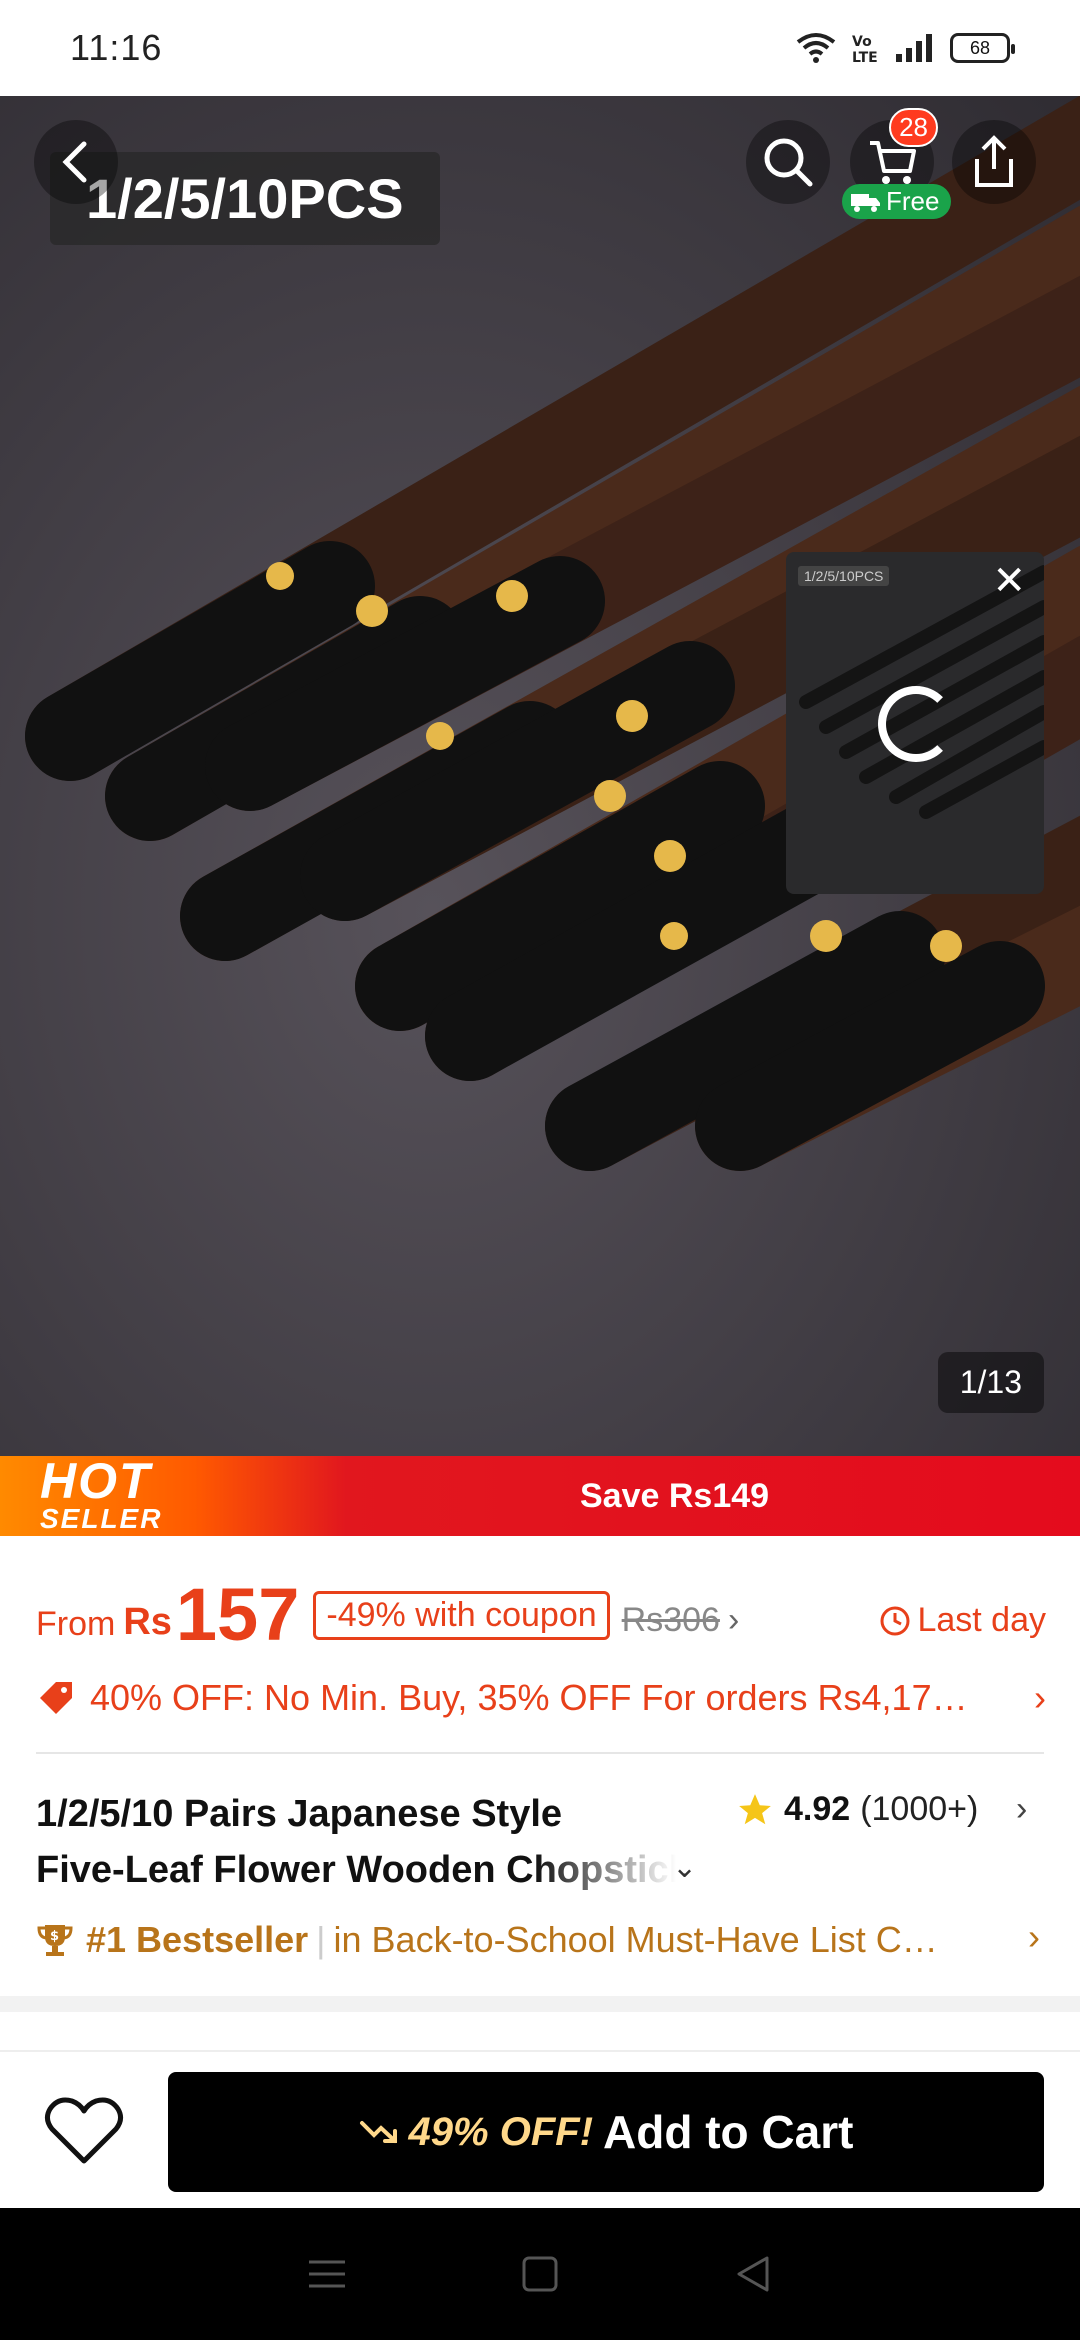 The height and width of the screenshot is (2340, 1080). Describe the element at coordinates (914, 48) in the screenshot. I see `signal-icon` at that location.